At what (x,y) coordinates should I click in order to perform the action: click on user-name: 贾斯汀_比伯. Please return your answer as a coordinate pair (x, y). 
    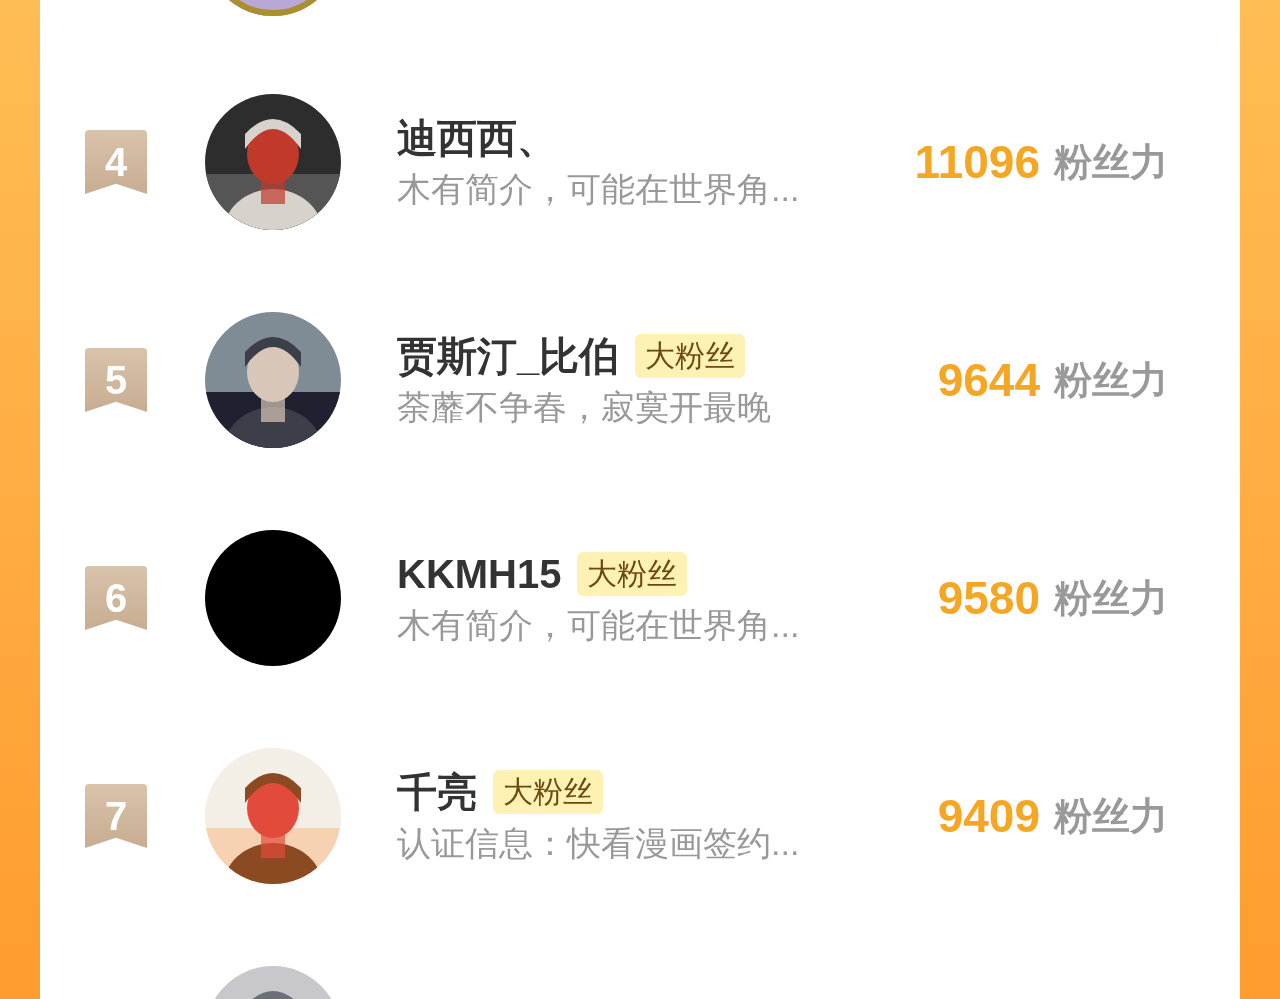
    Looking at the image, I should click on (508, 356).